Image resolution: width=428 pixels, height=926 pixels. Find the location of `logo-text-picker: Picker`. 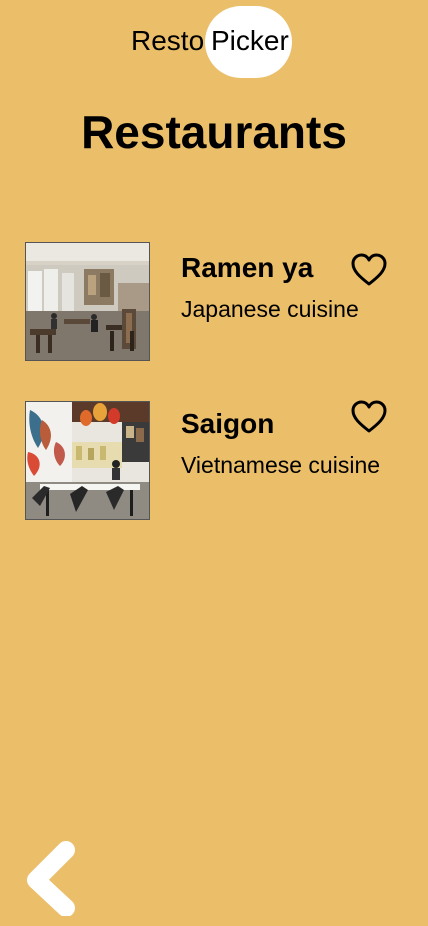

logo-text-picker: Picker is located at coordinates (250, 40).